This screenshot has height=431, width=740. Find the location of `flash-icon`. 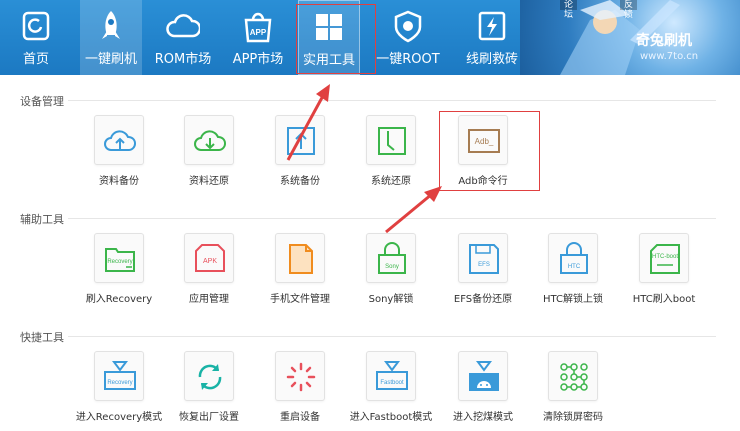

flash-icon is located at coordinates (492, 26).